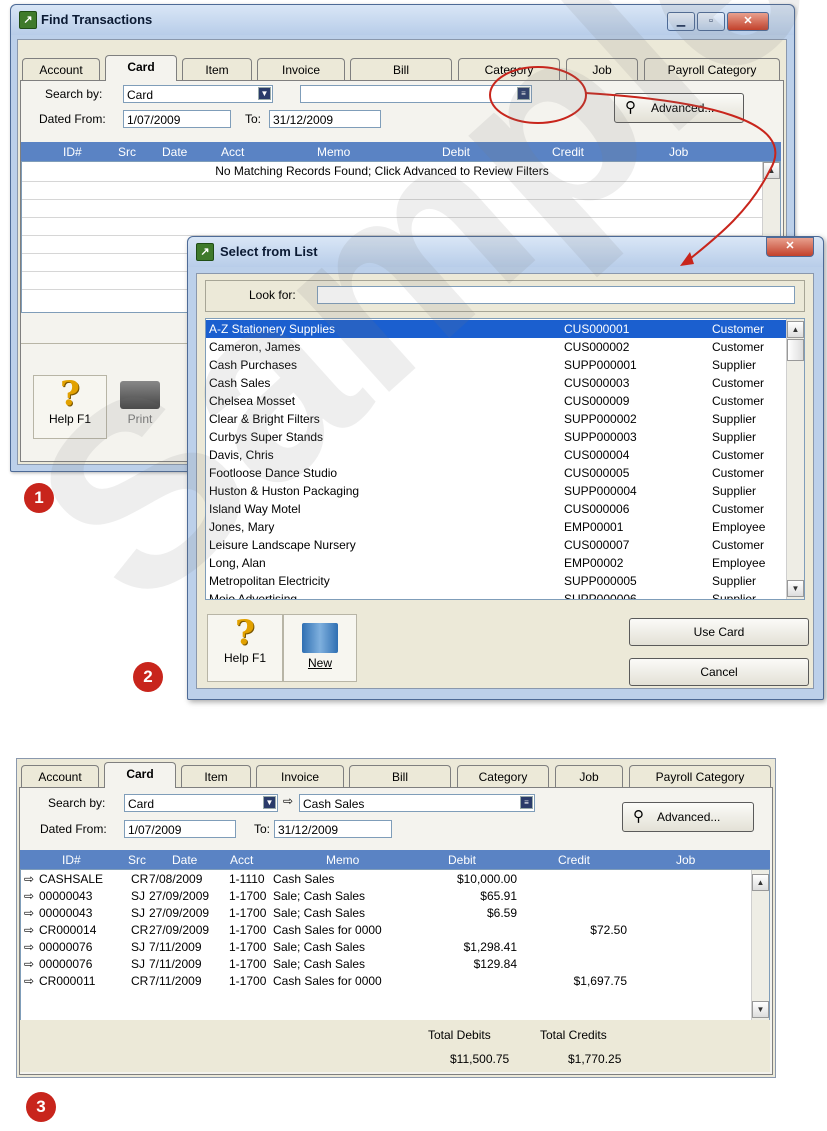  I want to click on card-link-arrow-icon: ⇨, so click(288, 801).